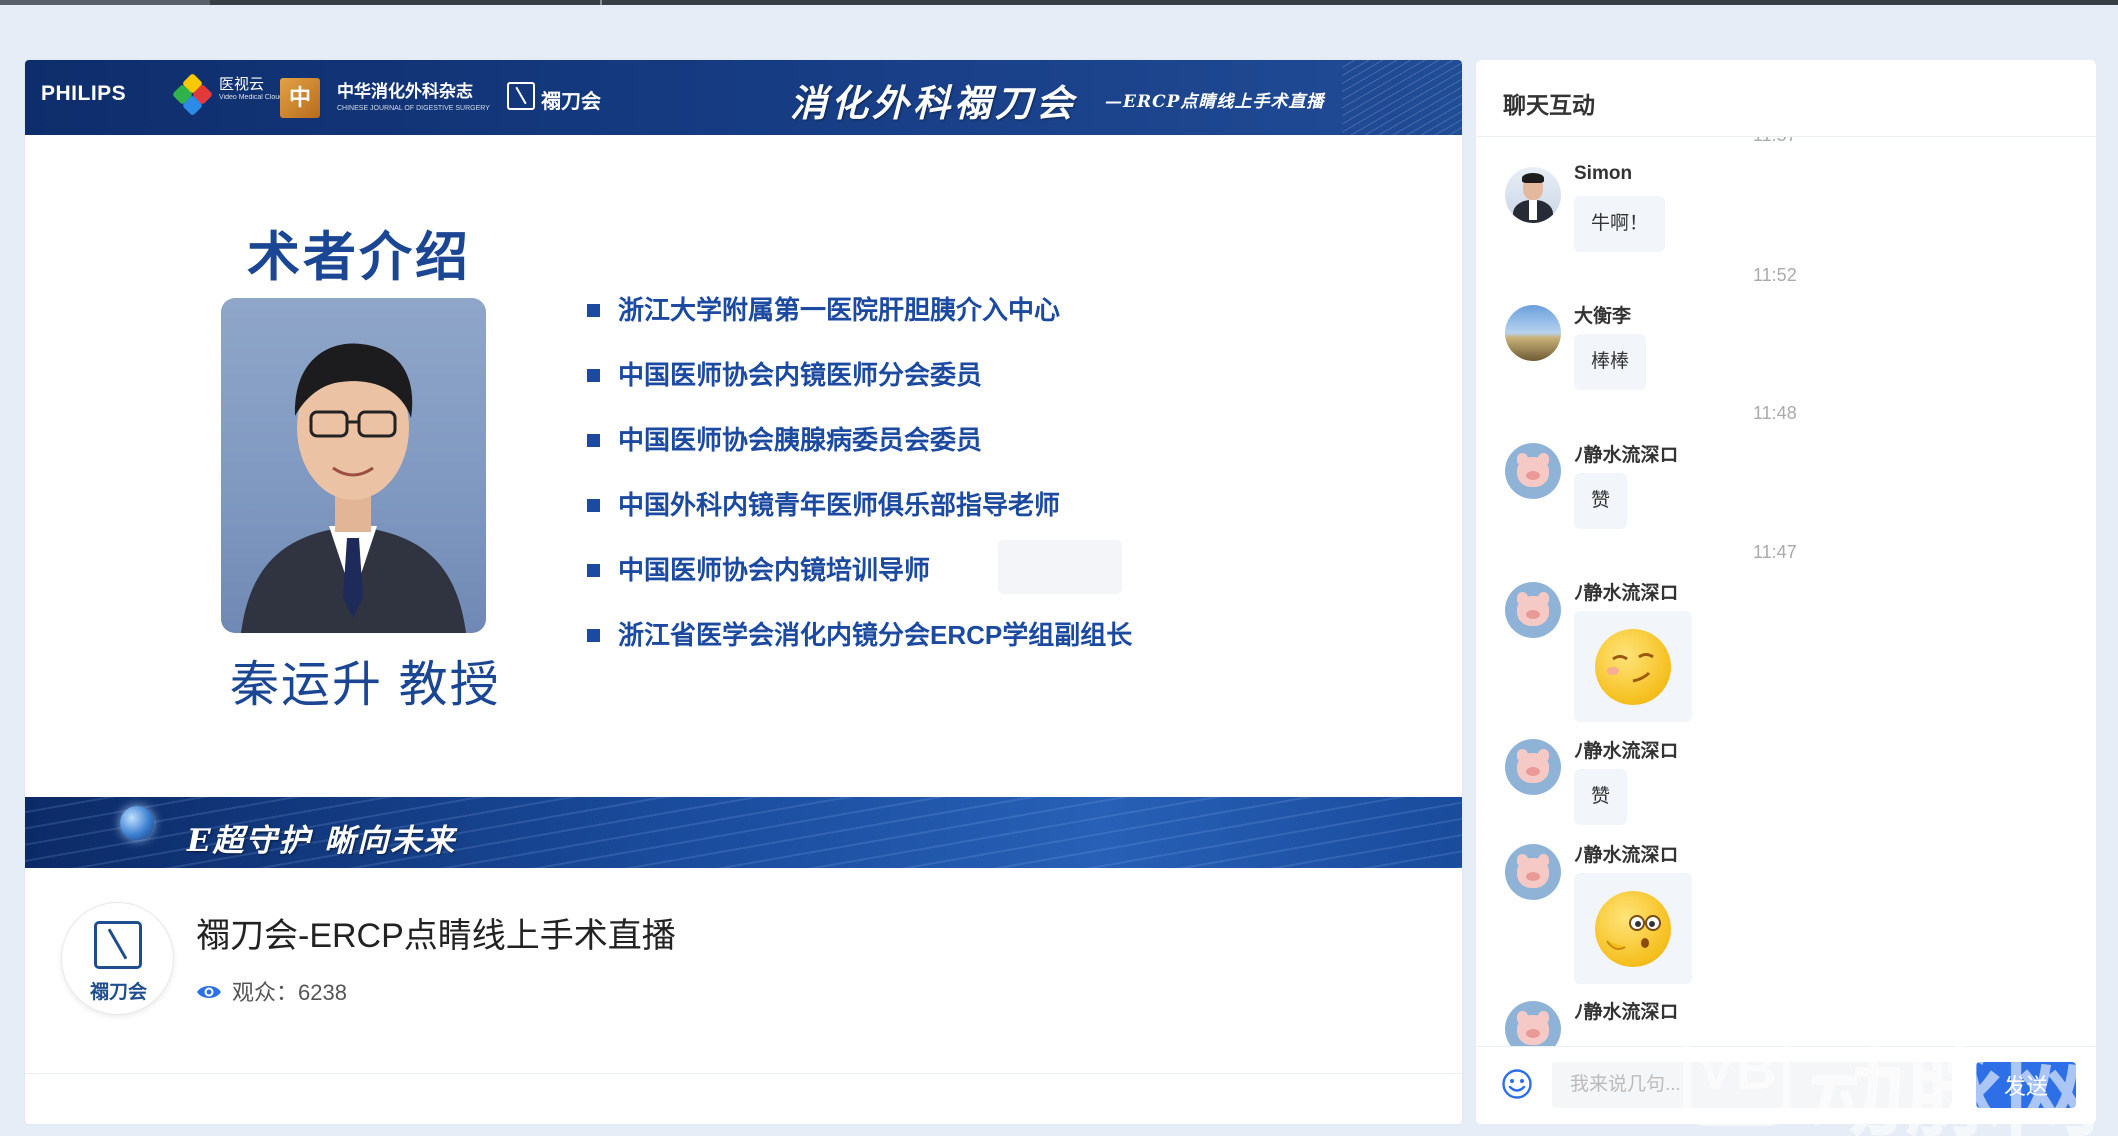  What do you see at coordinates (856, 389) in the screenshot?
I see `credential-item: 中国医师协会内镜医师分会委员` at bounding box center [856, 389].